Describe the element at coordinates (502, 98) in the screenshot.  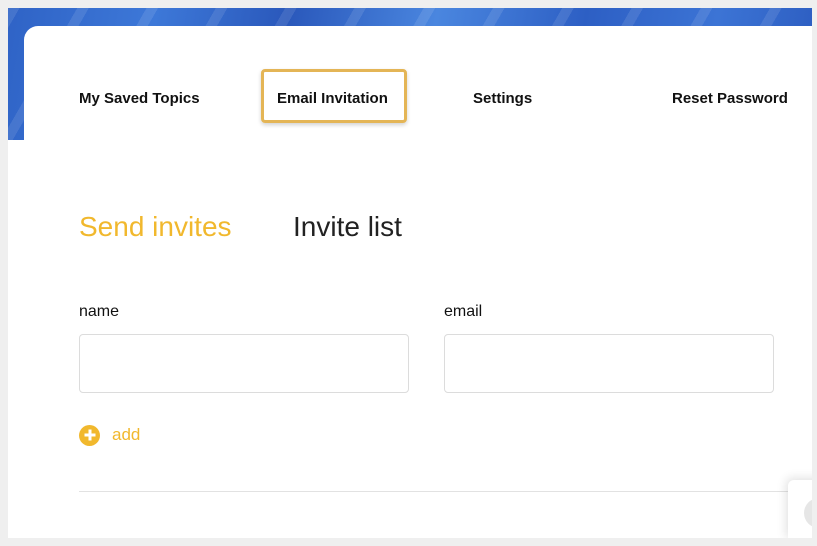
I see `tab-settings: Settings` at that location.